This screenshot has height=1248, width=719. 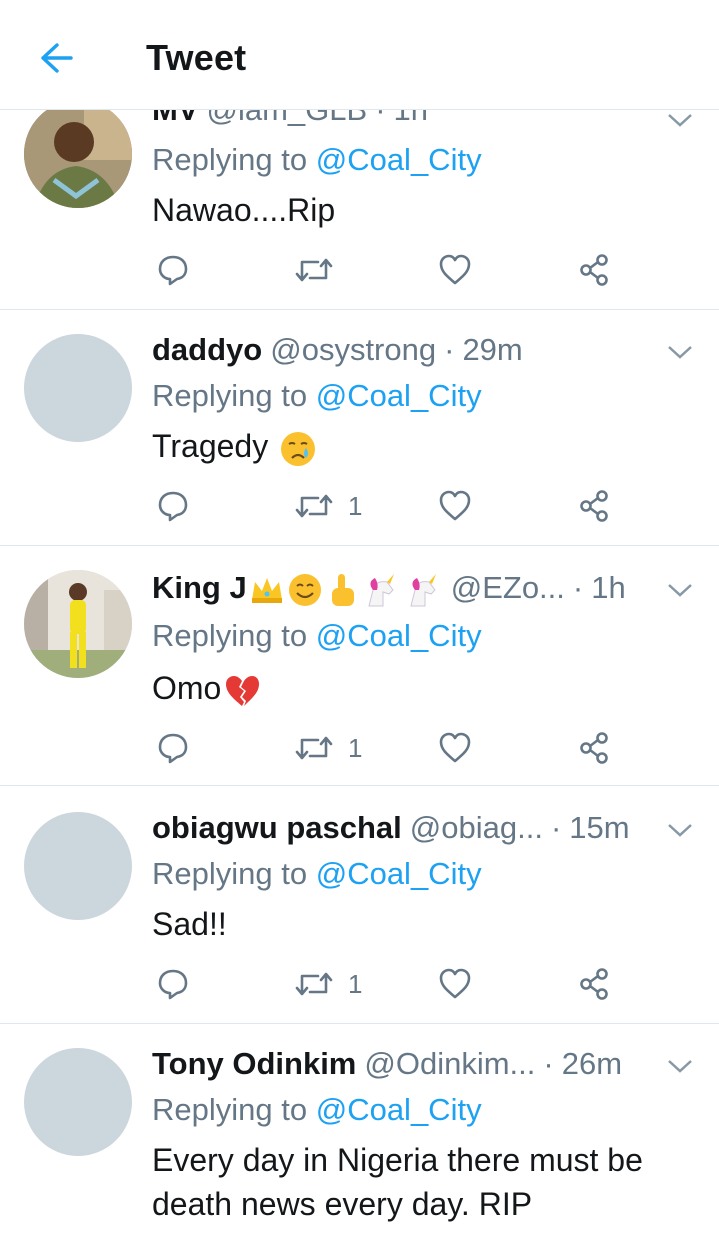 I want to click on display-name: obiagwu paschal, so click(x=277, y=828).